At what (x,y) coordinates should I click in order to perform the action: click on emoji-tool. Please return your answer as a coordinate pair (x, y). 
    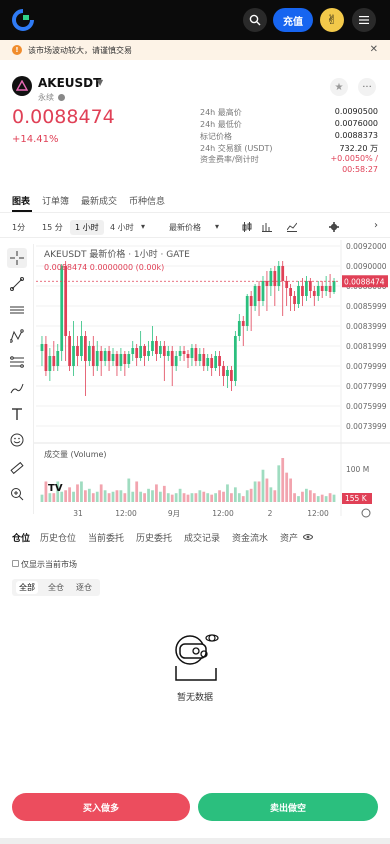
    Looking at the image, I should click on (17, 440).